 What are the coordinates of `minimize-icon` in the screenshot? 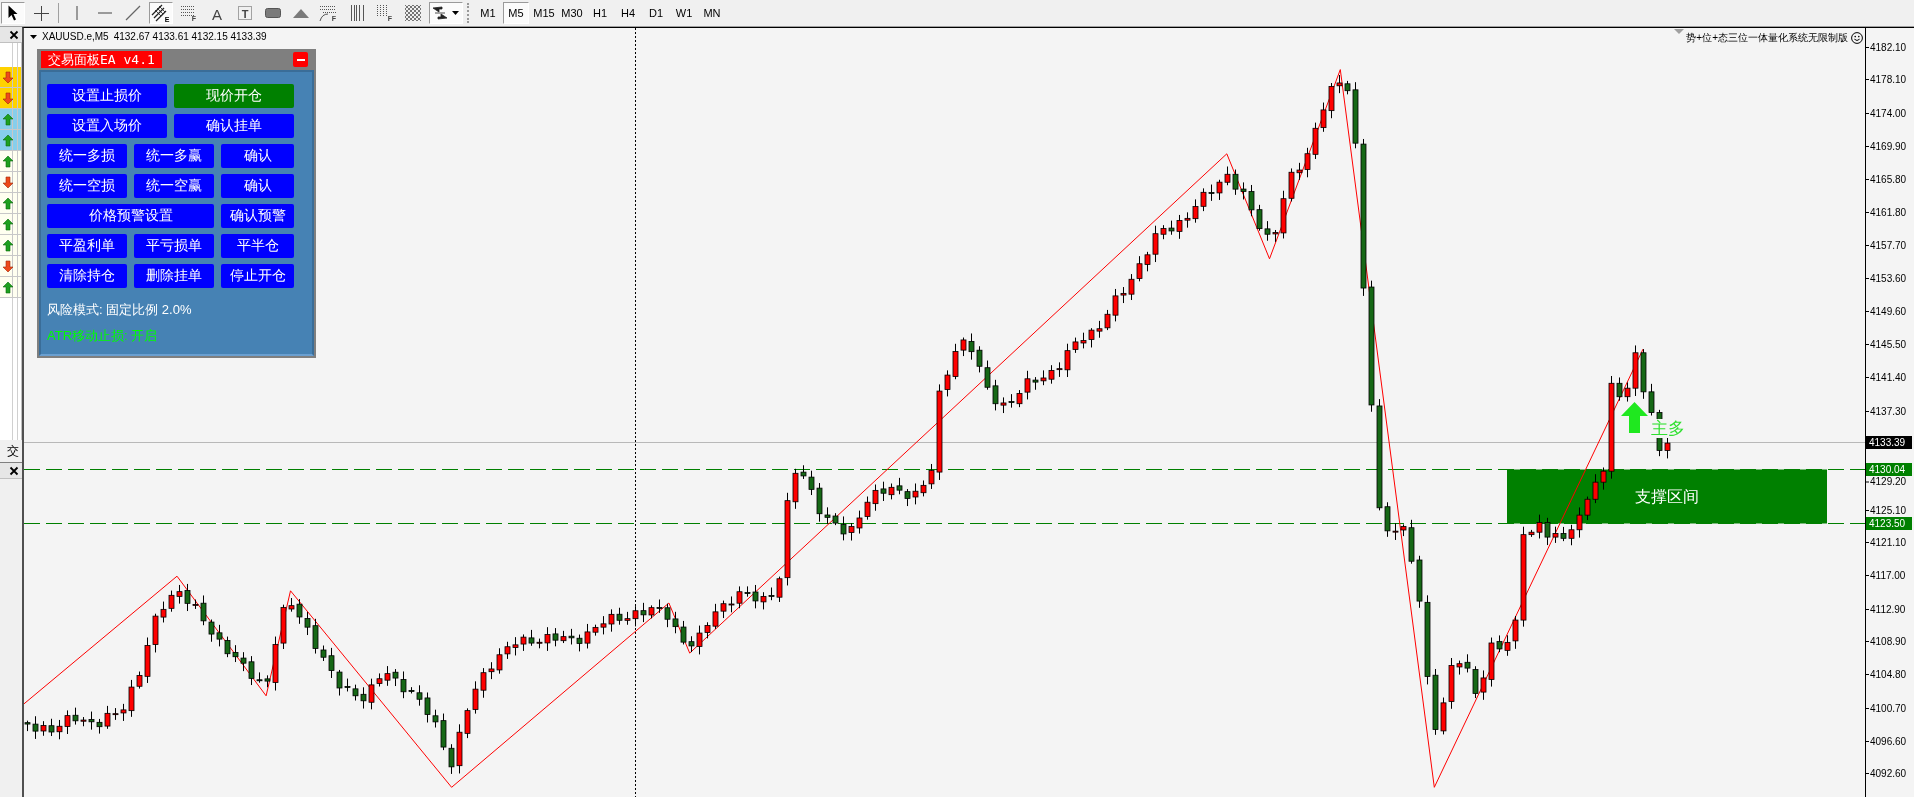 It's located at (300, 59).